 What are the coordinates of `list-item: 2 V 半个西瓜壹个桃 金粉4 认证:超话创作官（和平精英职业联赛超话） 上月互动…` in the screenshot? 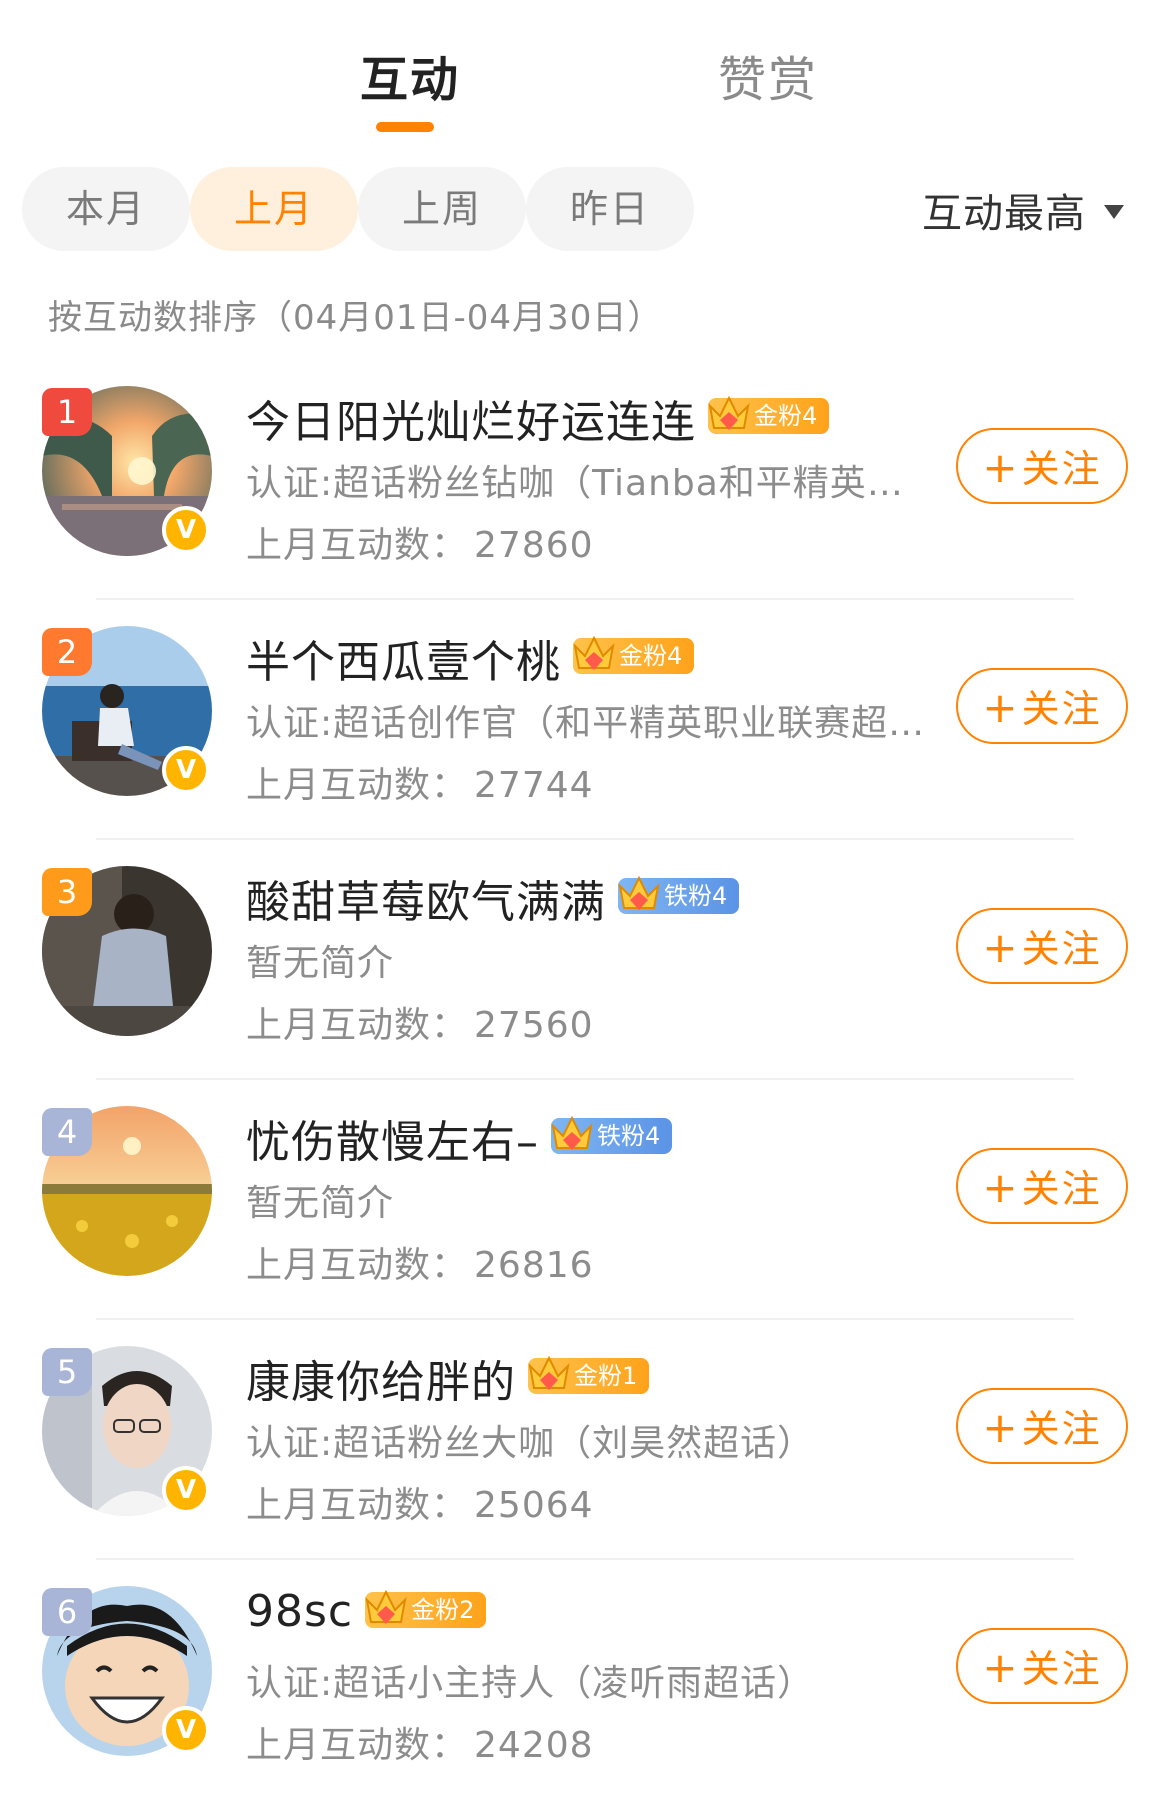 It's located at (585, 720).